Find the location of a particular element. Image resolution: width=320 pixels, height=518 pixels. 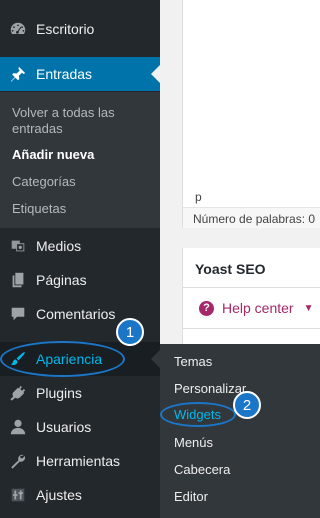

annotation-badge-2: 2 is located at coordinates (247, 405).